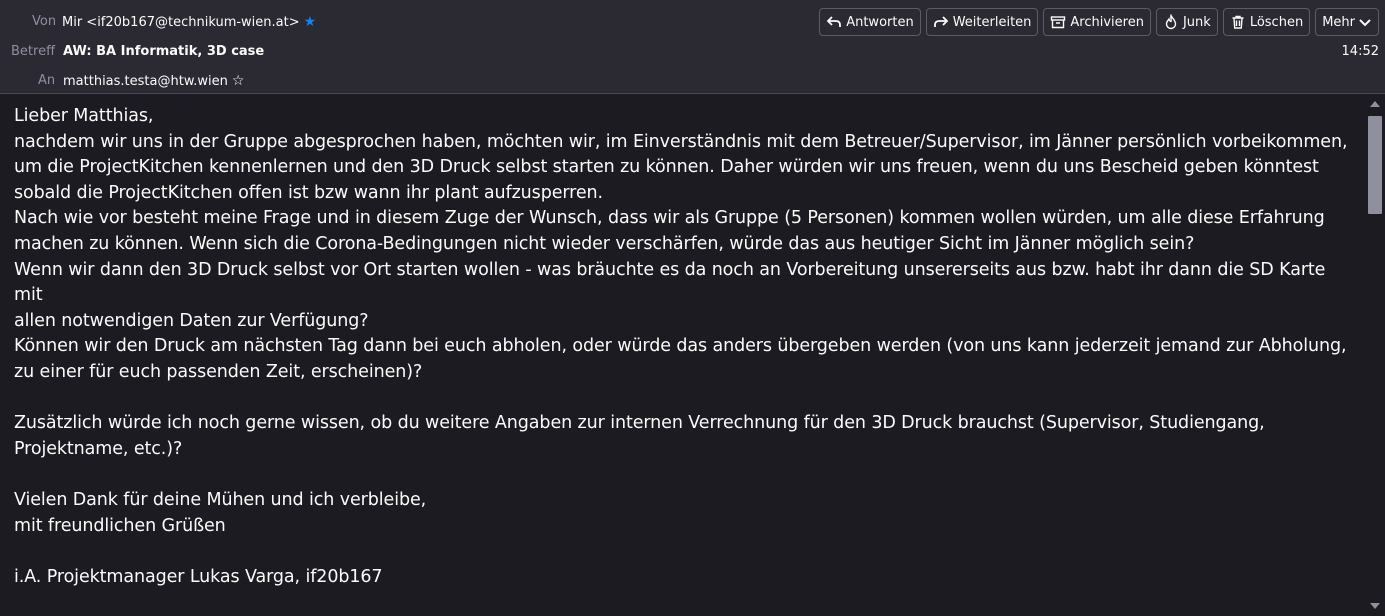  I want to click on more-button: Mehr, so click(1347, 22).